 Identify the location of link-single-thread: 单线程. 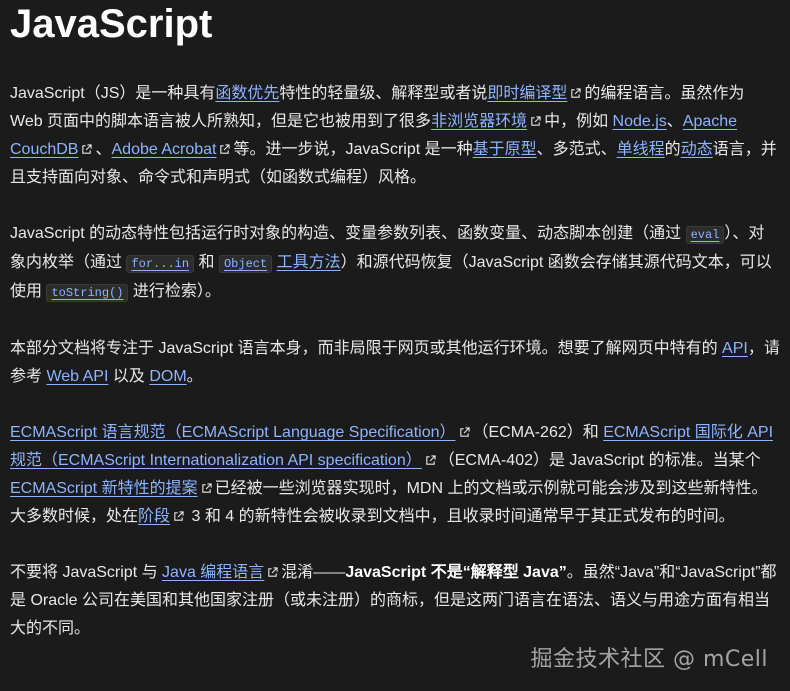
(641, 149).